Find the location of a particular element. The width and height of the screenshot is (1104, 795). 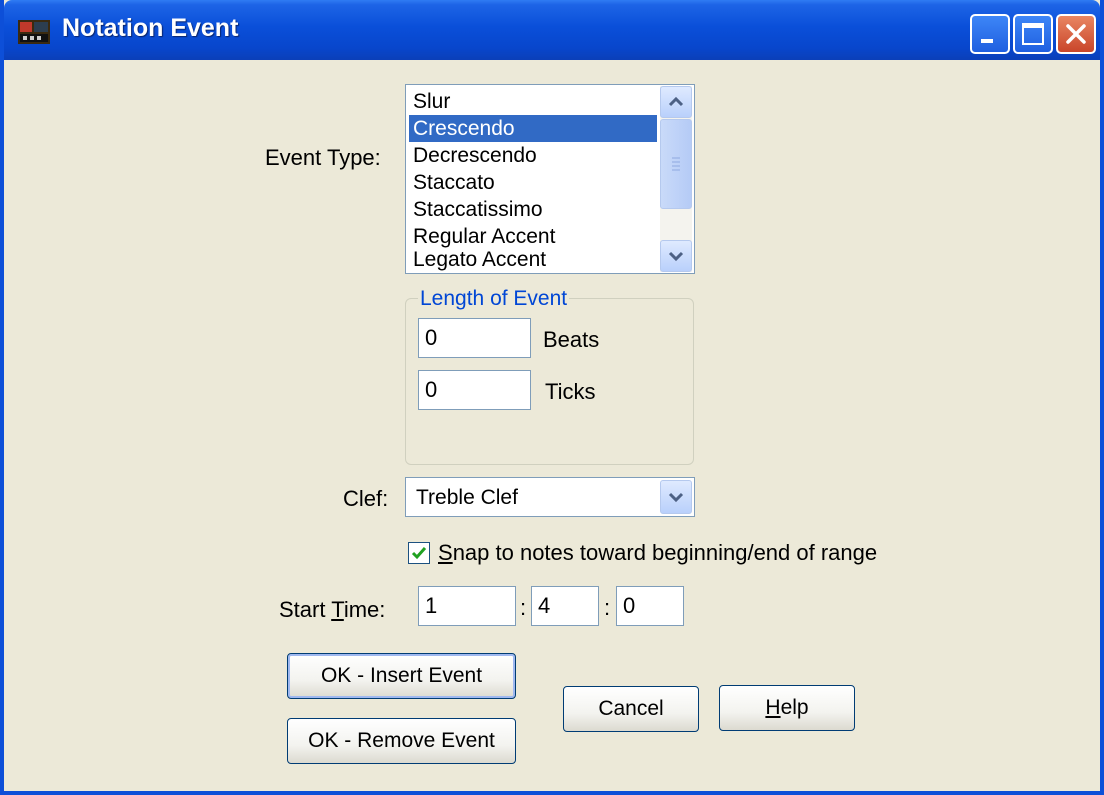

minimize-icon is located at coordinates (987, 41).